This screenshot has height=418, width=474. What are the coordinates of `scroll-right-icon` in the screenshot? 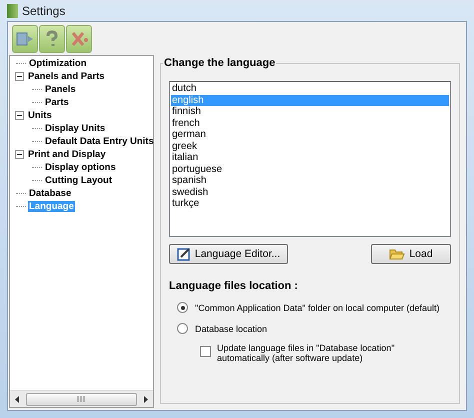 It's located at (146, 399).